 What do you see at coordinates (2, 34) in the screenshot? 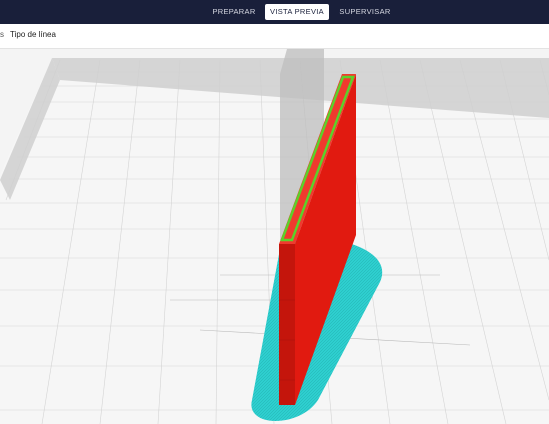
I see `toolbar-lead-glyph: s` at bounding box center [2, 34].